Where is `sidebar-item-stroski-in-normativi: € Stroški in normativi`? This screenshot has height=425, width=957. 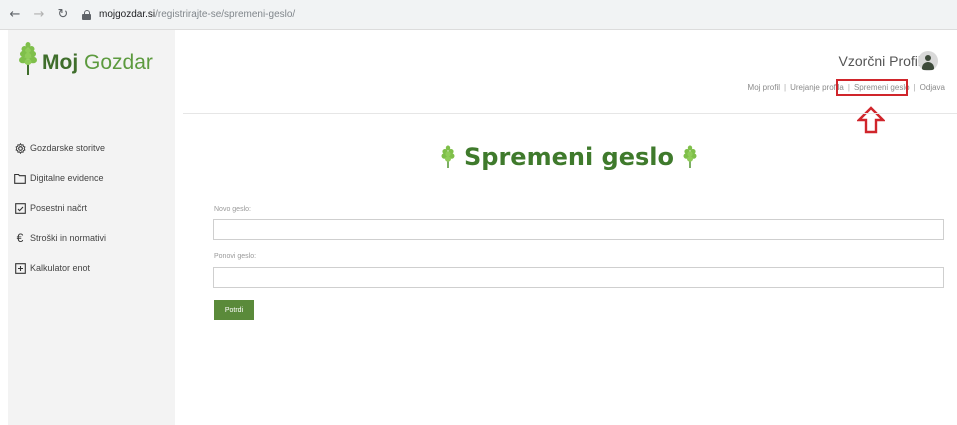
sidebar-item-stroski-in-normativi: € Stroški in normativi is located at coordinates (60, 238).